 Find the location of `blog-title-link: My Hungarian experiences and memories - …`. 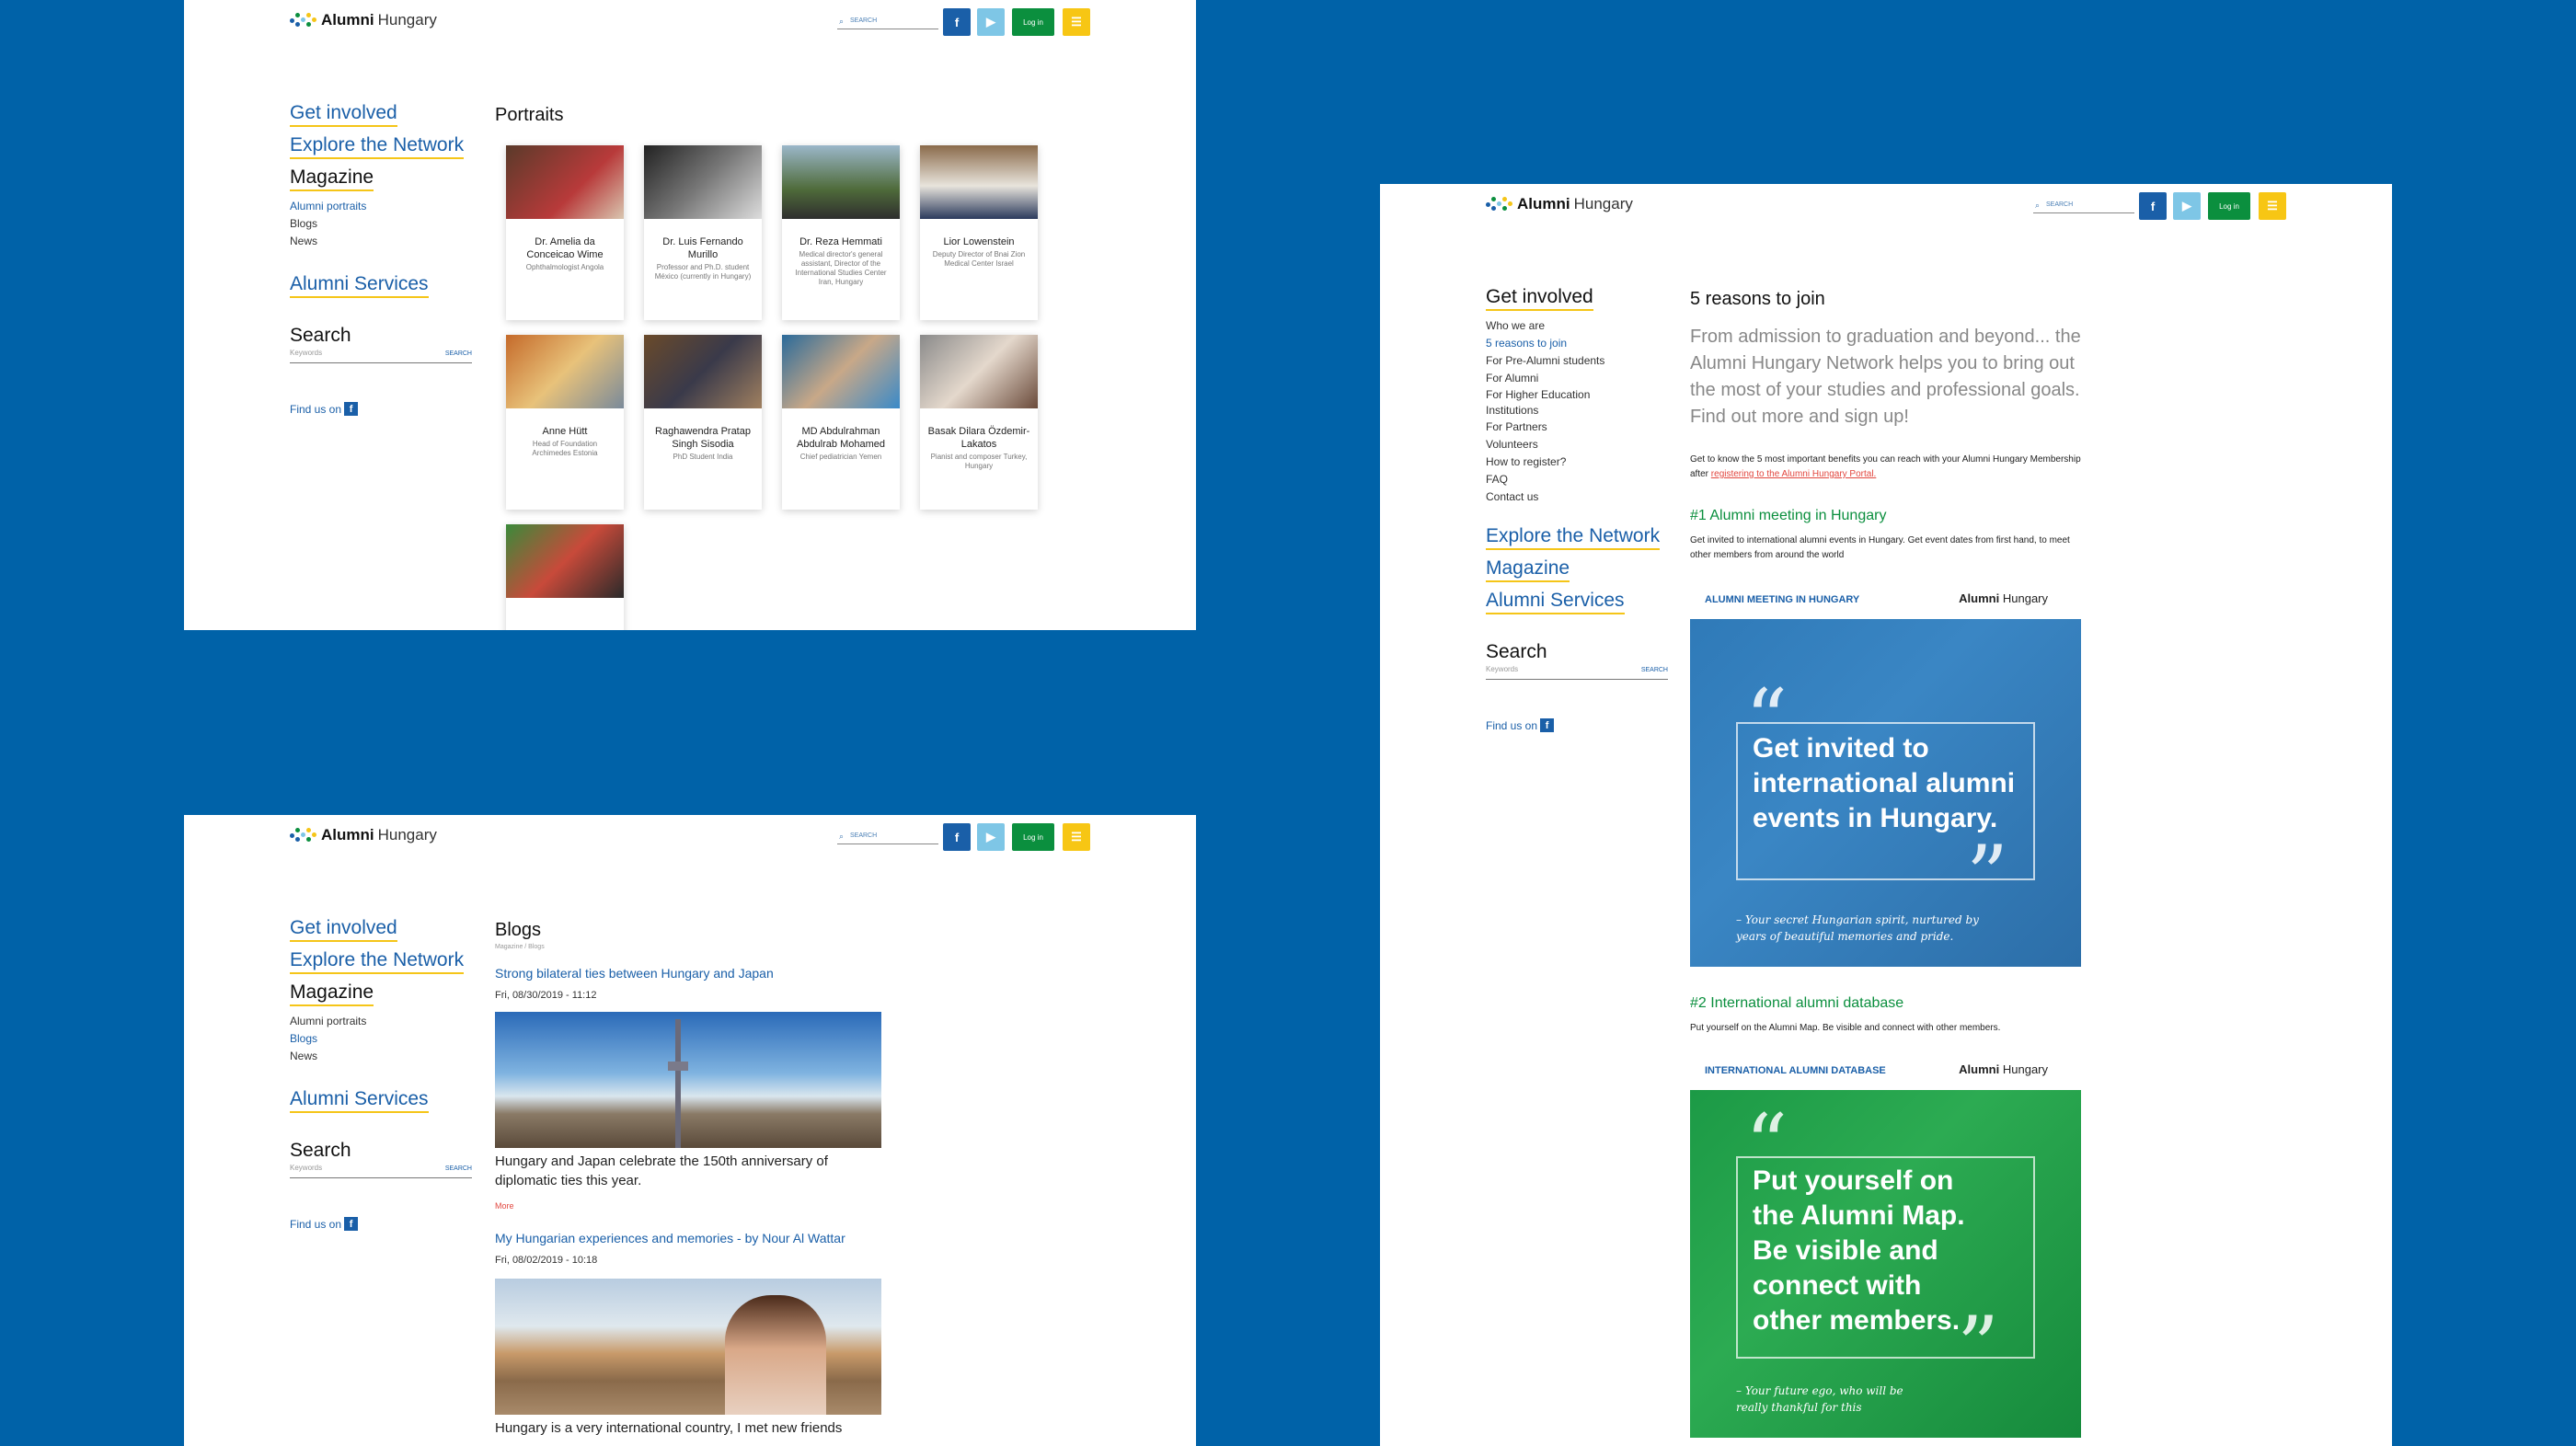

blog-title-link: My Hungarian experiences and memories - … is located at coordinates (670, 1238).